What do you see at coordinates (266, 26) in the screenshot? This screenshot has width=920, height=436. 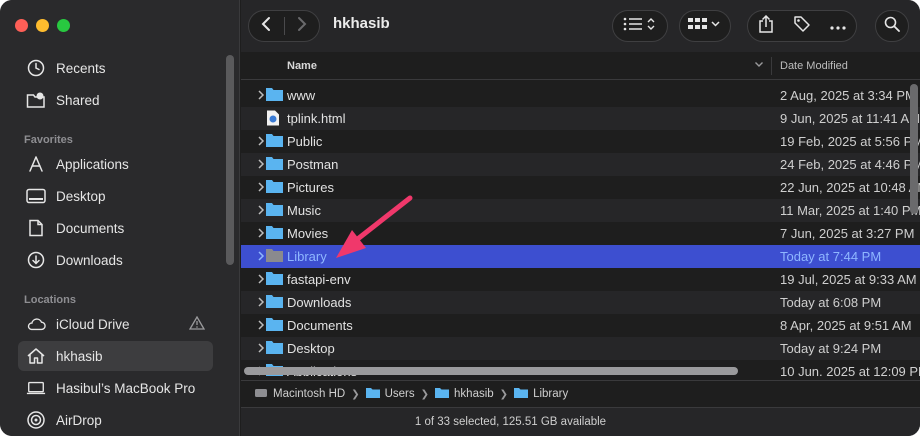 I see `back-button` at bounding box center [266, 26].